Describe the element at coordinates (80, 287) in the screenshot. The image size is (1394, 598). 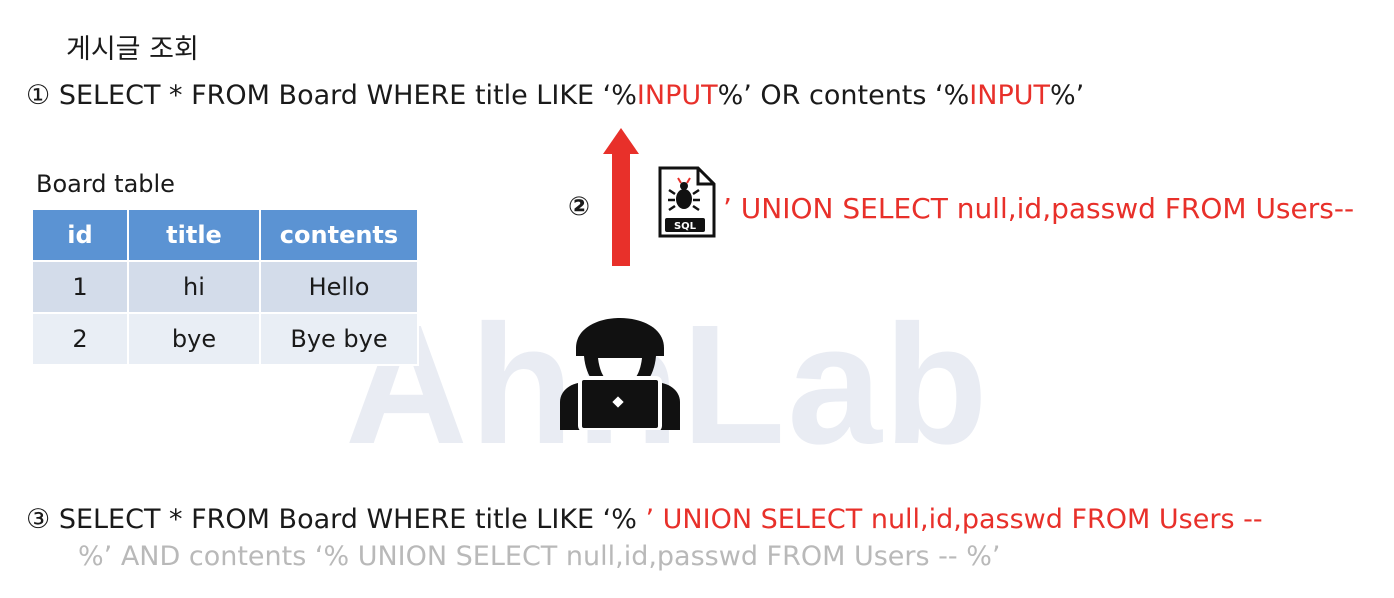
I see `cell-id: 1` at that location.